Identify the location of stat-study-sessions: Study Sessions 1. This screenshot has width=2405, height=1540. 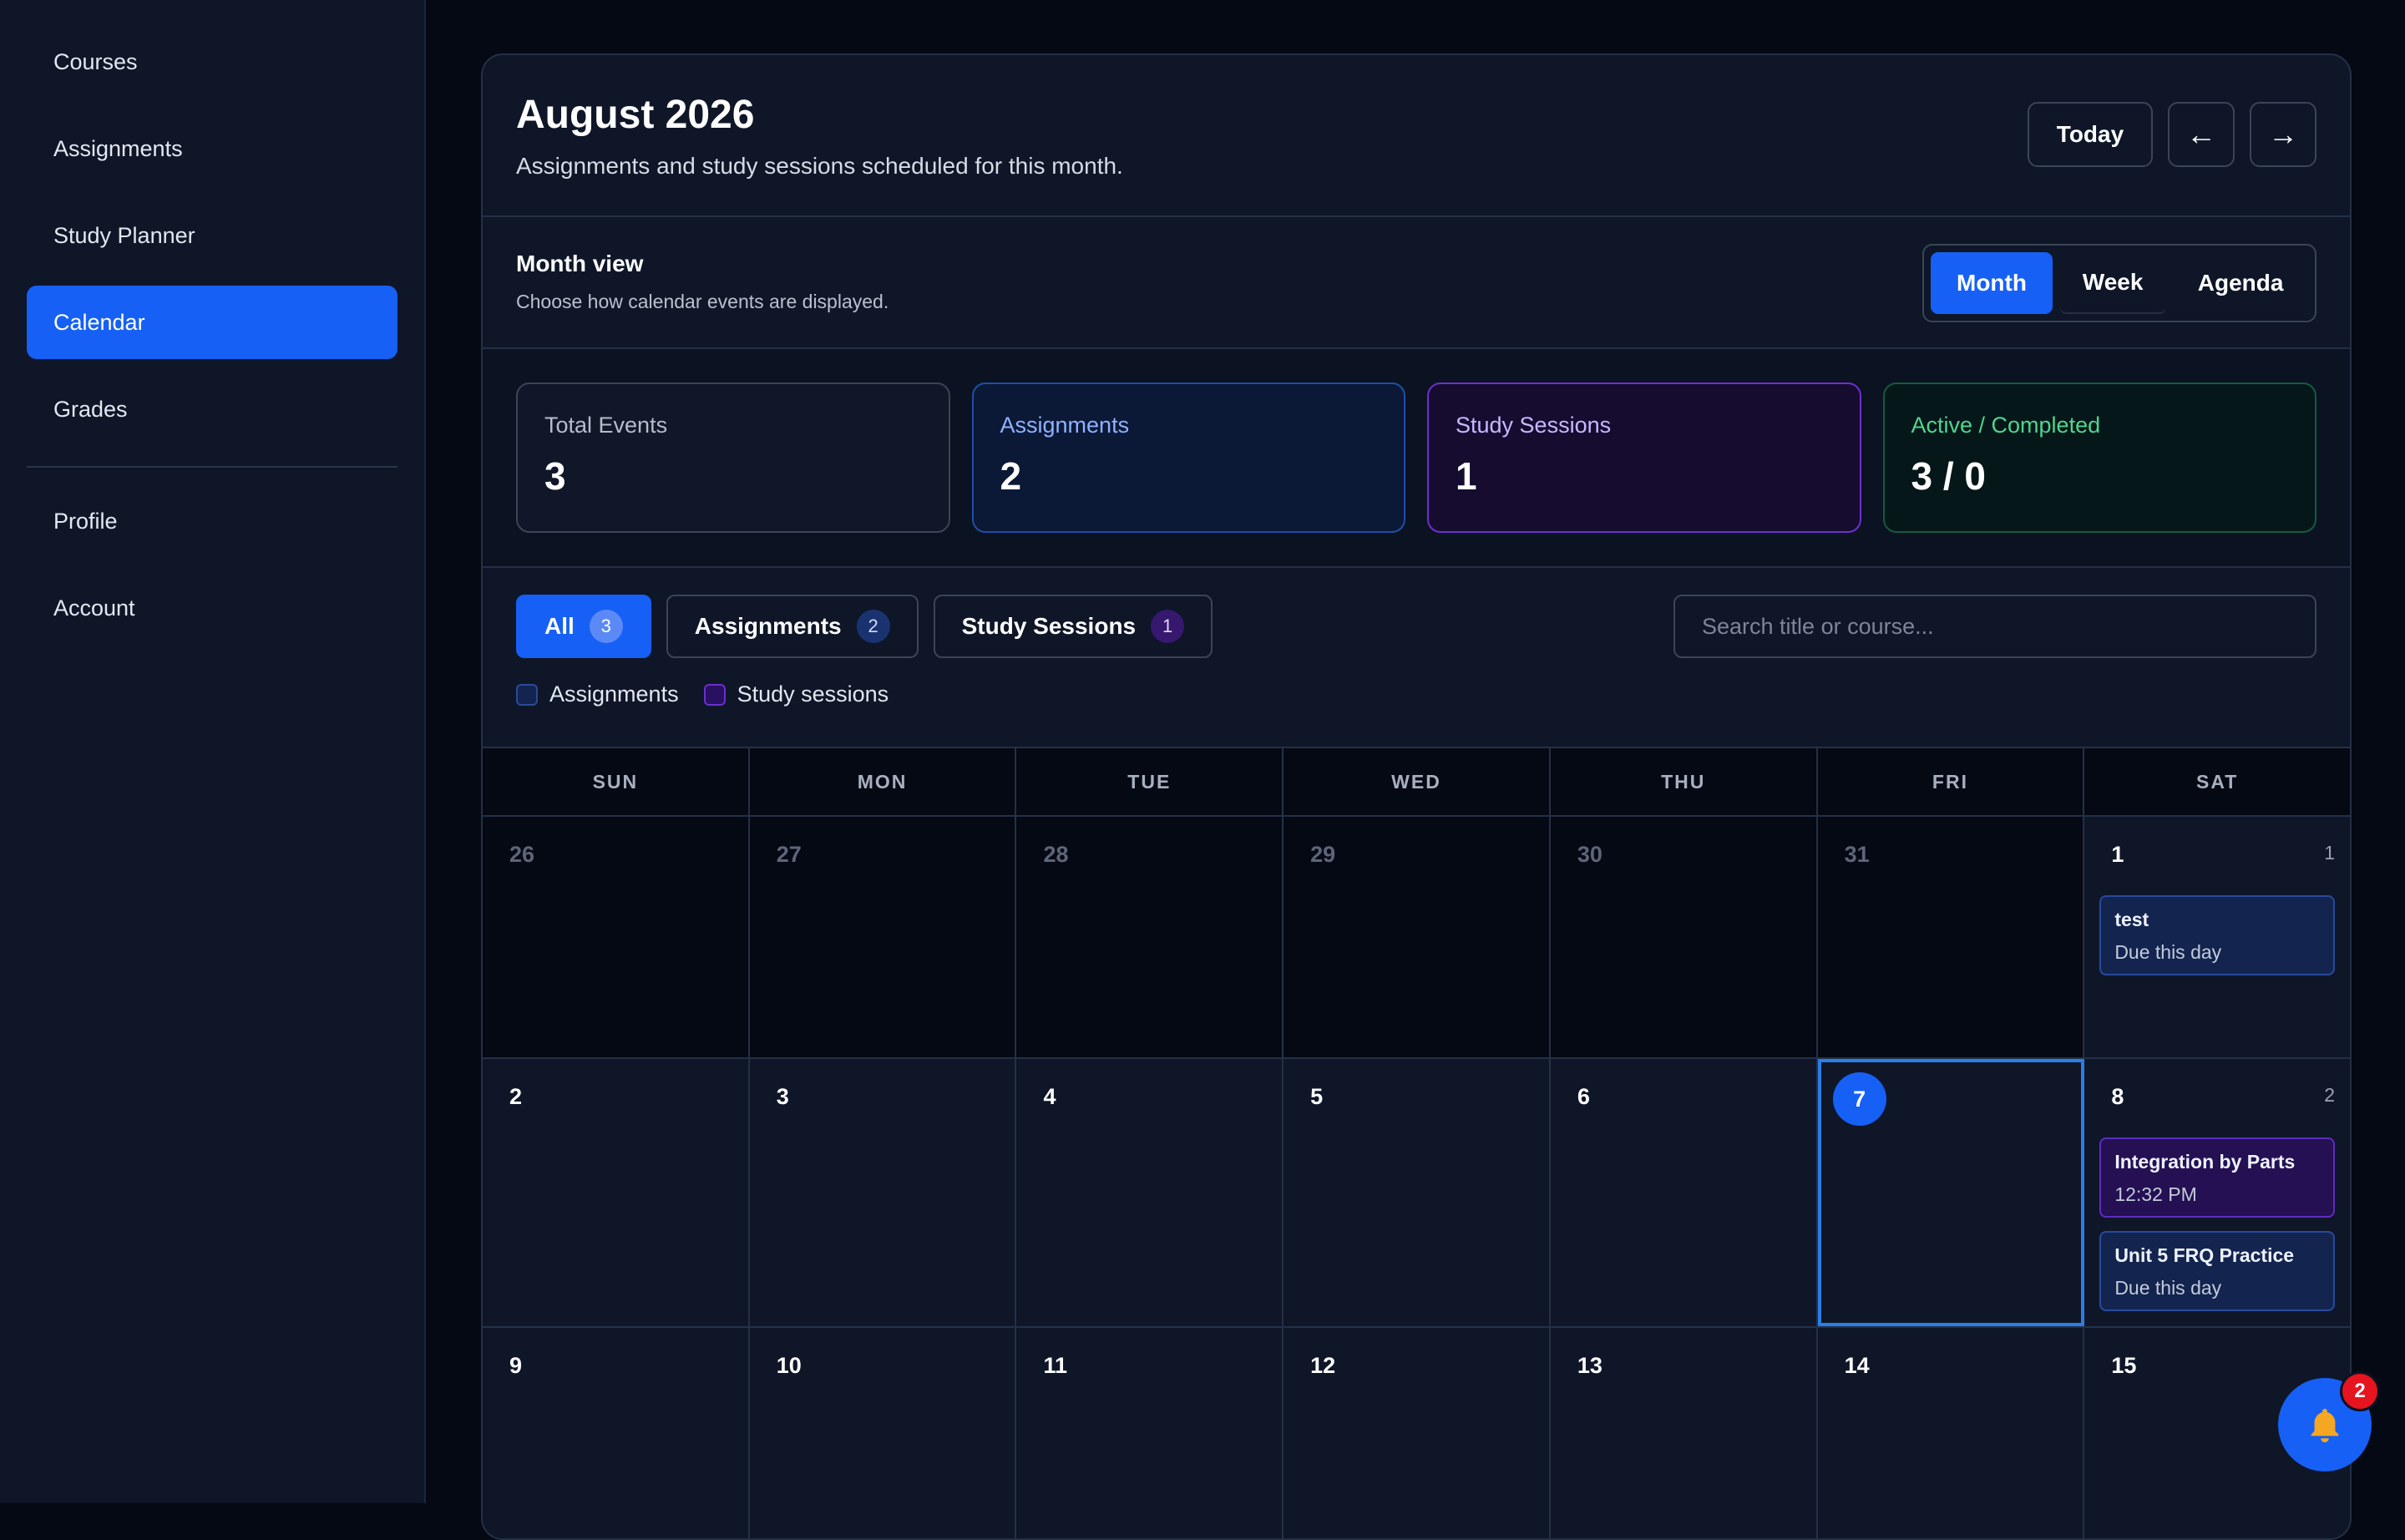
(1644, 458).